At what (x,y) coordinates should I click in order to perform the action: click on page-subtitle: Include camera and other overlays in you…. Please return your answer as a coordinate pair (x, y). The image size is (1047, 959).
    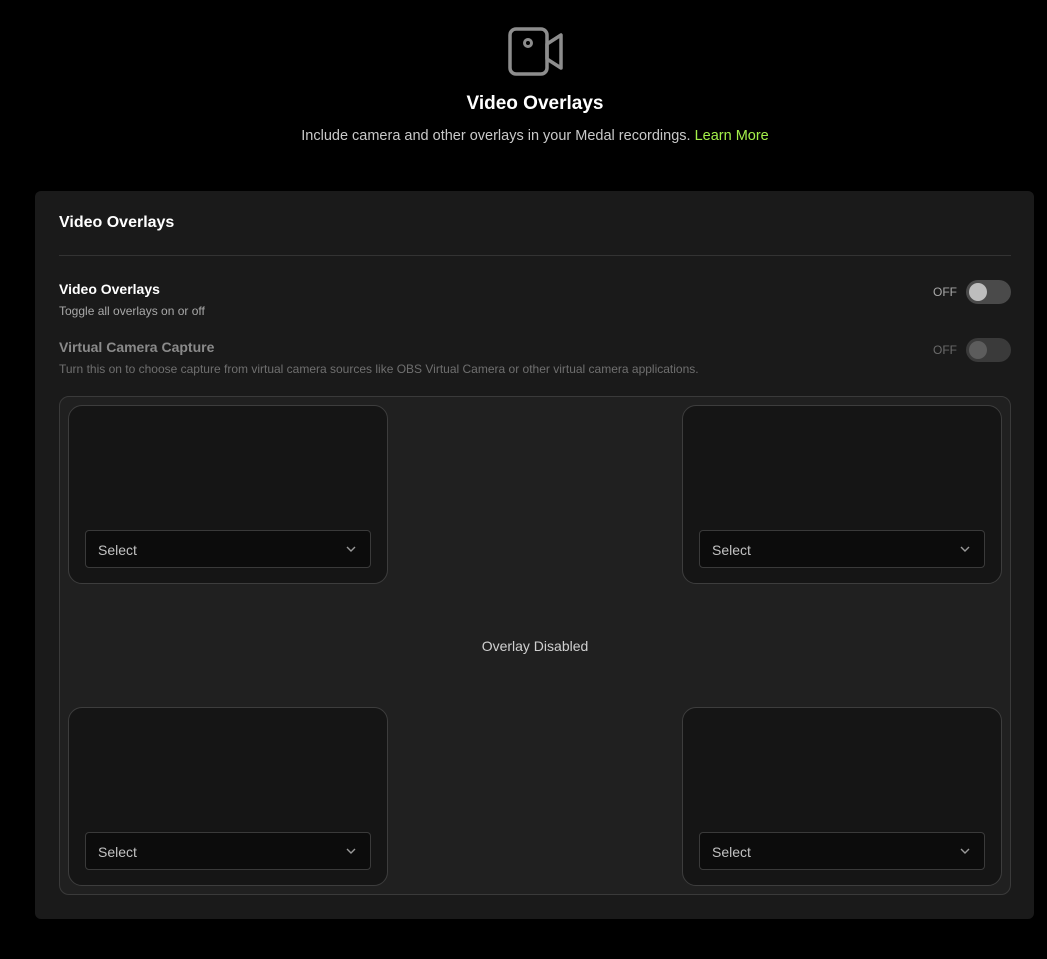
    Looking at the image, I should click on (523, 136).